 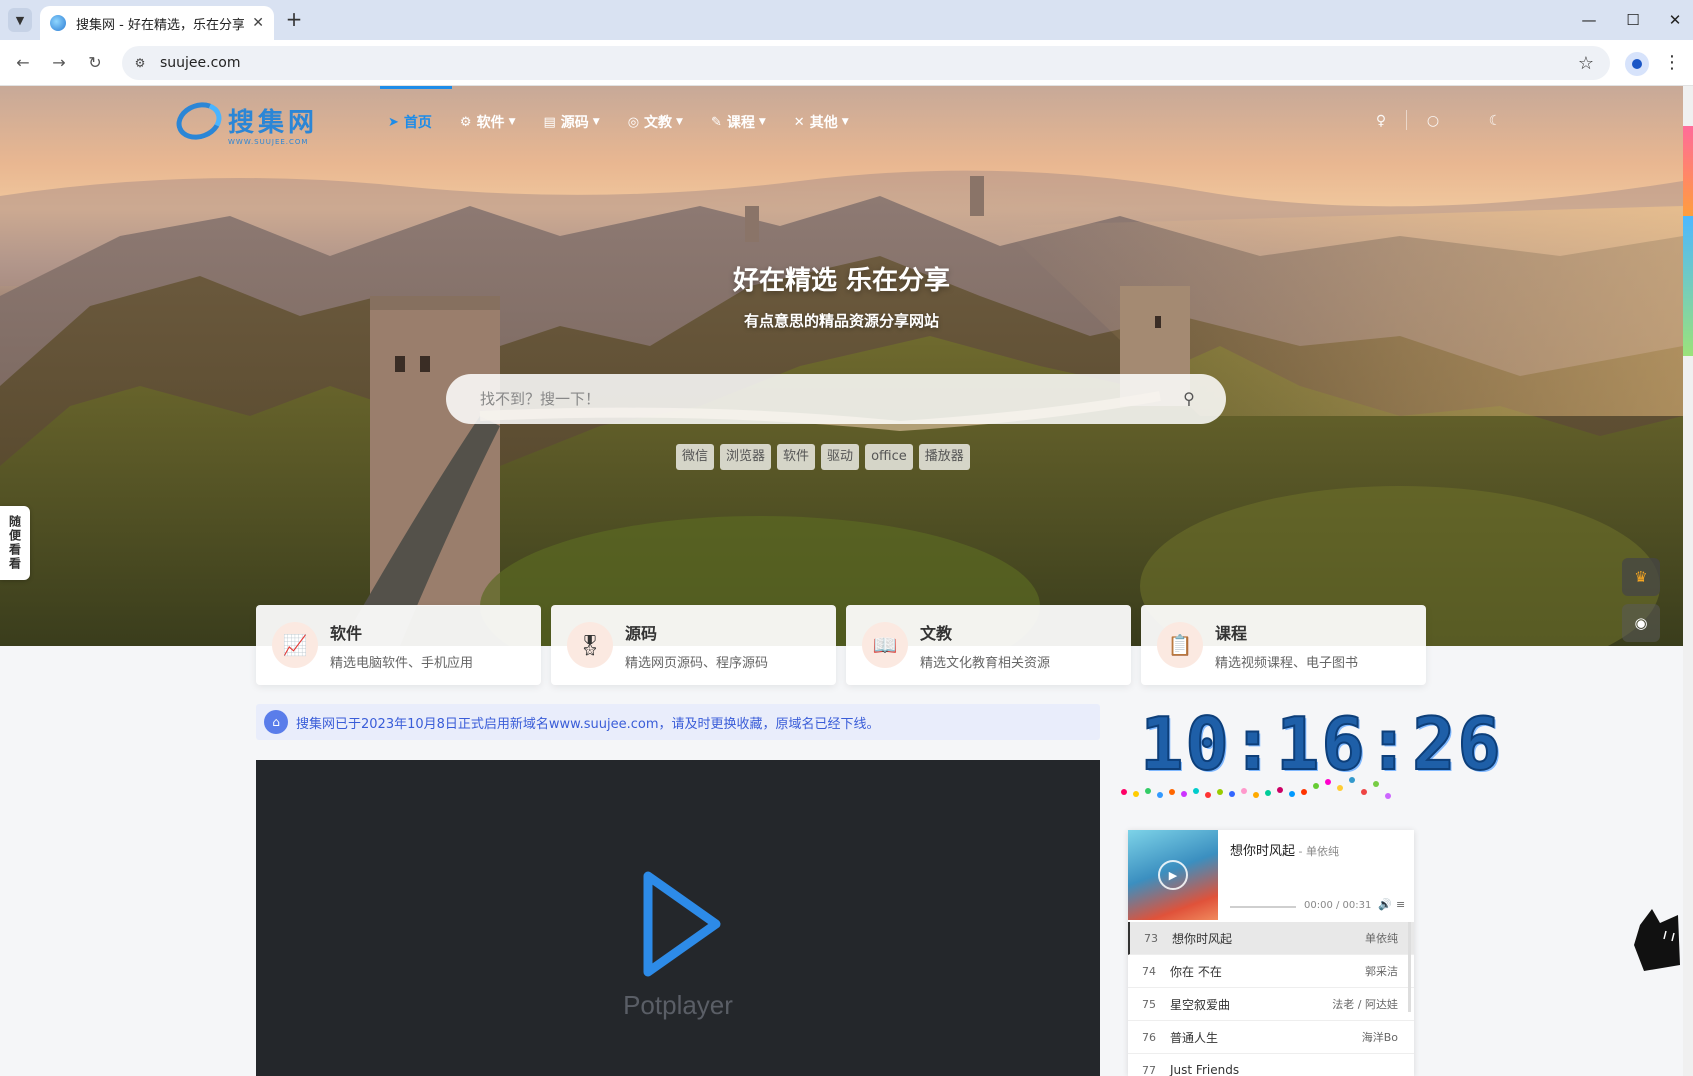 I want to click on list-item: 77 Just Friends, so click(x=1271, y=1065).